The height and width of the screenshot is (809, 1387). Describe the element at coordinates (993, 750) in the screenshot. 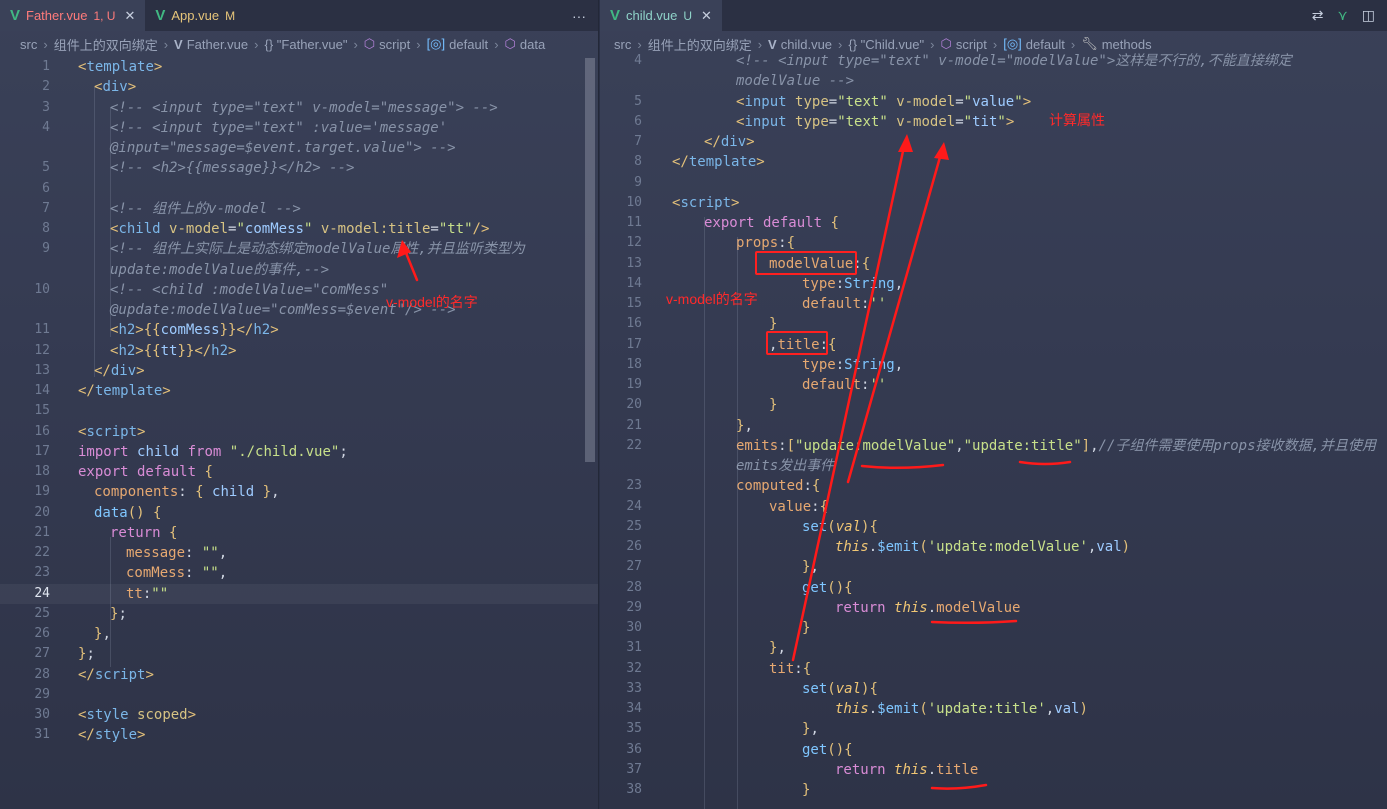

I see `code-line: 36 get(){` at that location.